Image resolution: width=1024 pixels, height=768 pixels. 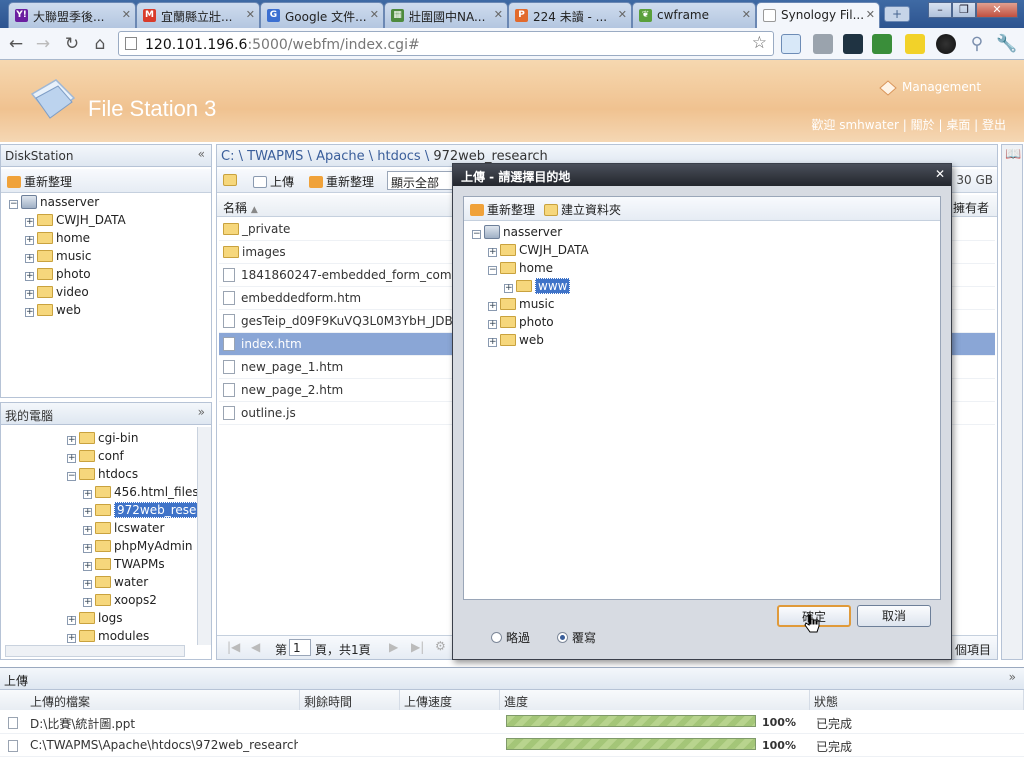 What do you see at coordinates (255, 647) in the screenshot?
I see `prev-page-icon: ◀` at bounding box center [255, 647].